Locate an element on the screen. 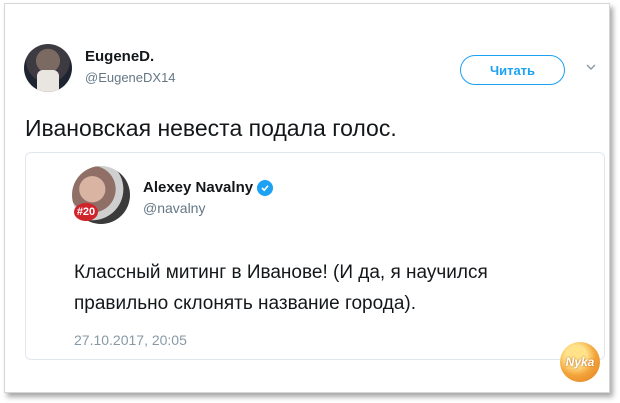 The width and height of the screenshot is (620, 403). watermark-logo: Nyka is located at coordinates (580, 362).